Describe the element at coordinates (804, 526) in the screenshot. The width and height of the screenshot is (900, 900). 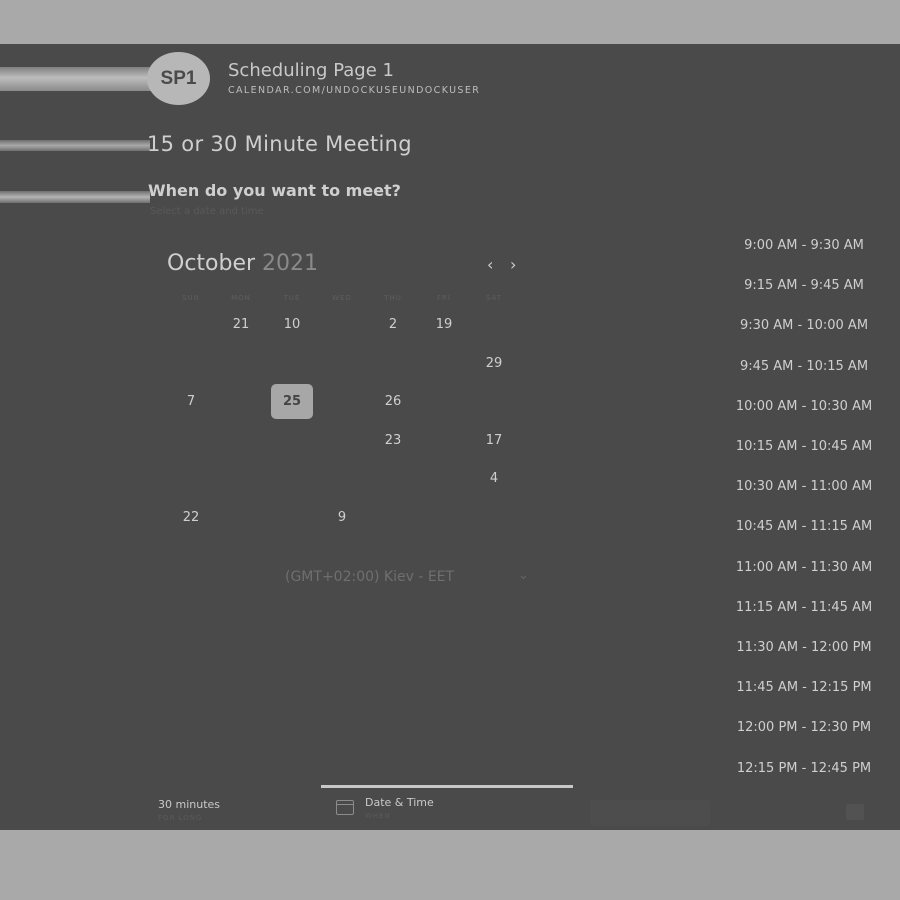
I see `time-slot: 10:45 AM - 11:15 AM` at that location.